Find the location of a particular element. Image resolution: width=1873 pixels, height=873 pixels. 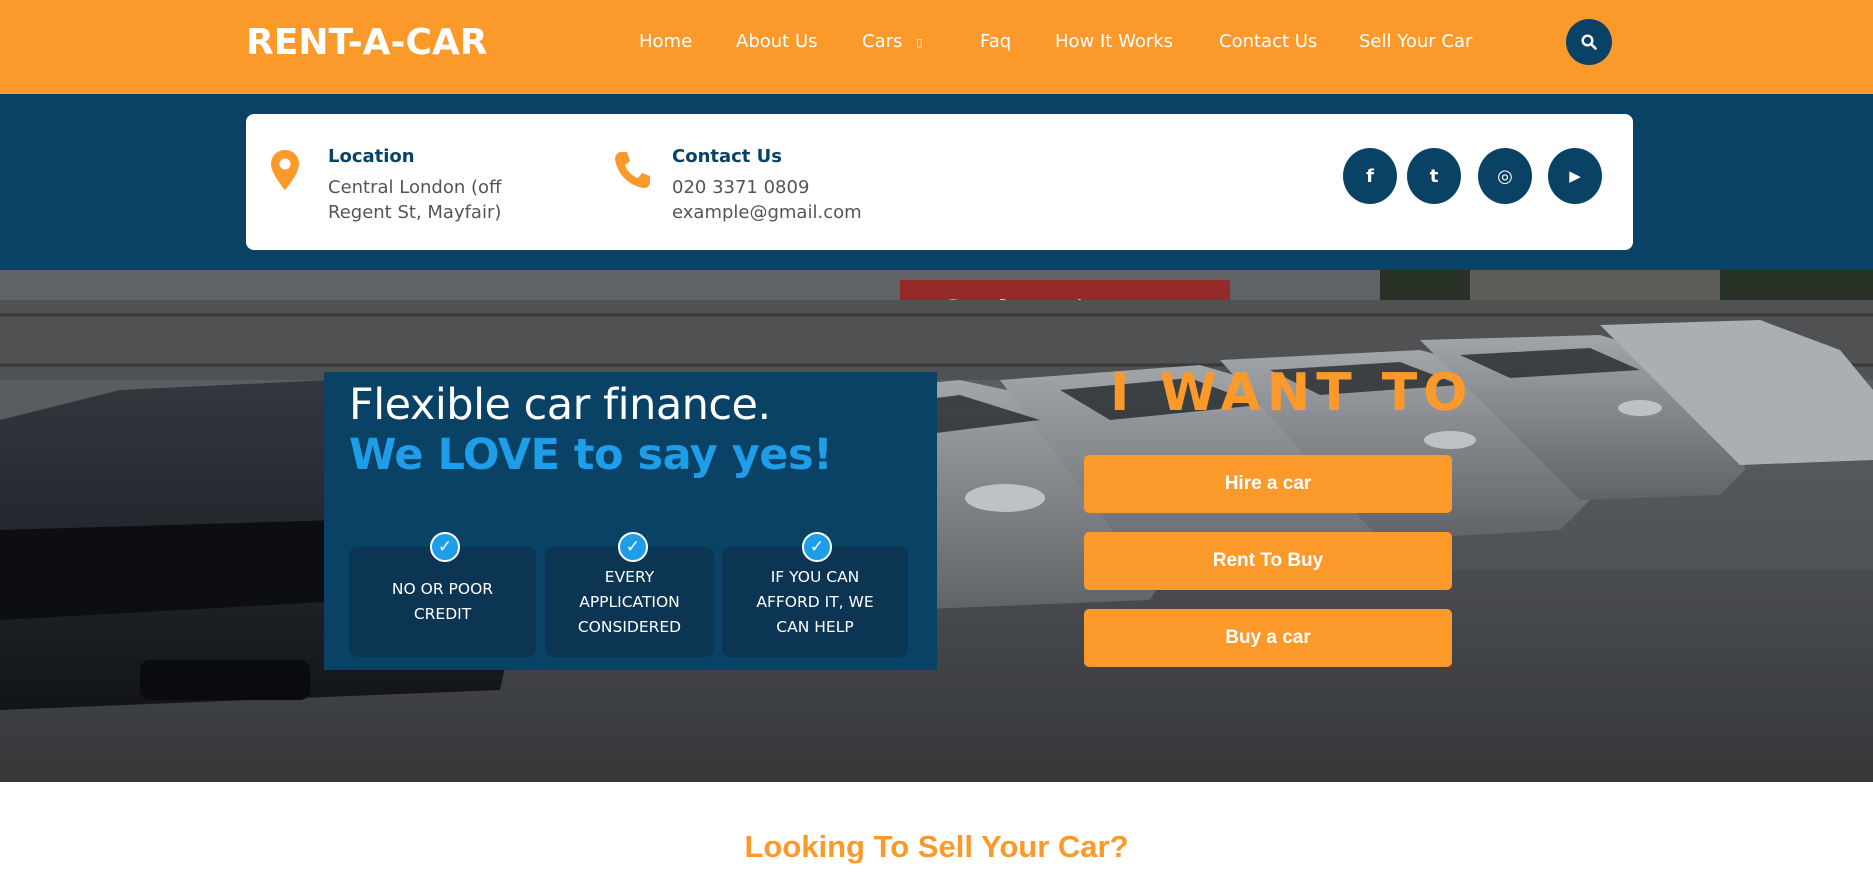

youtube-button: ▶ is located at coordinates (1575, 176).